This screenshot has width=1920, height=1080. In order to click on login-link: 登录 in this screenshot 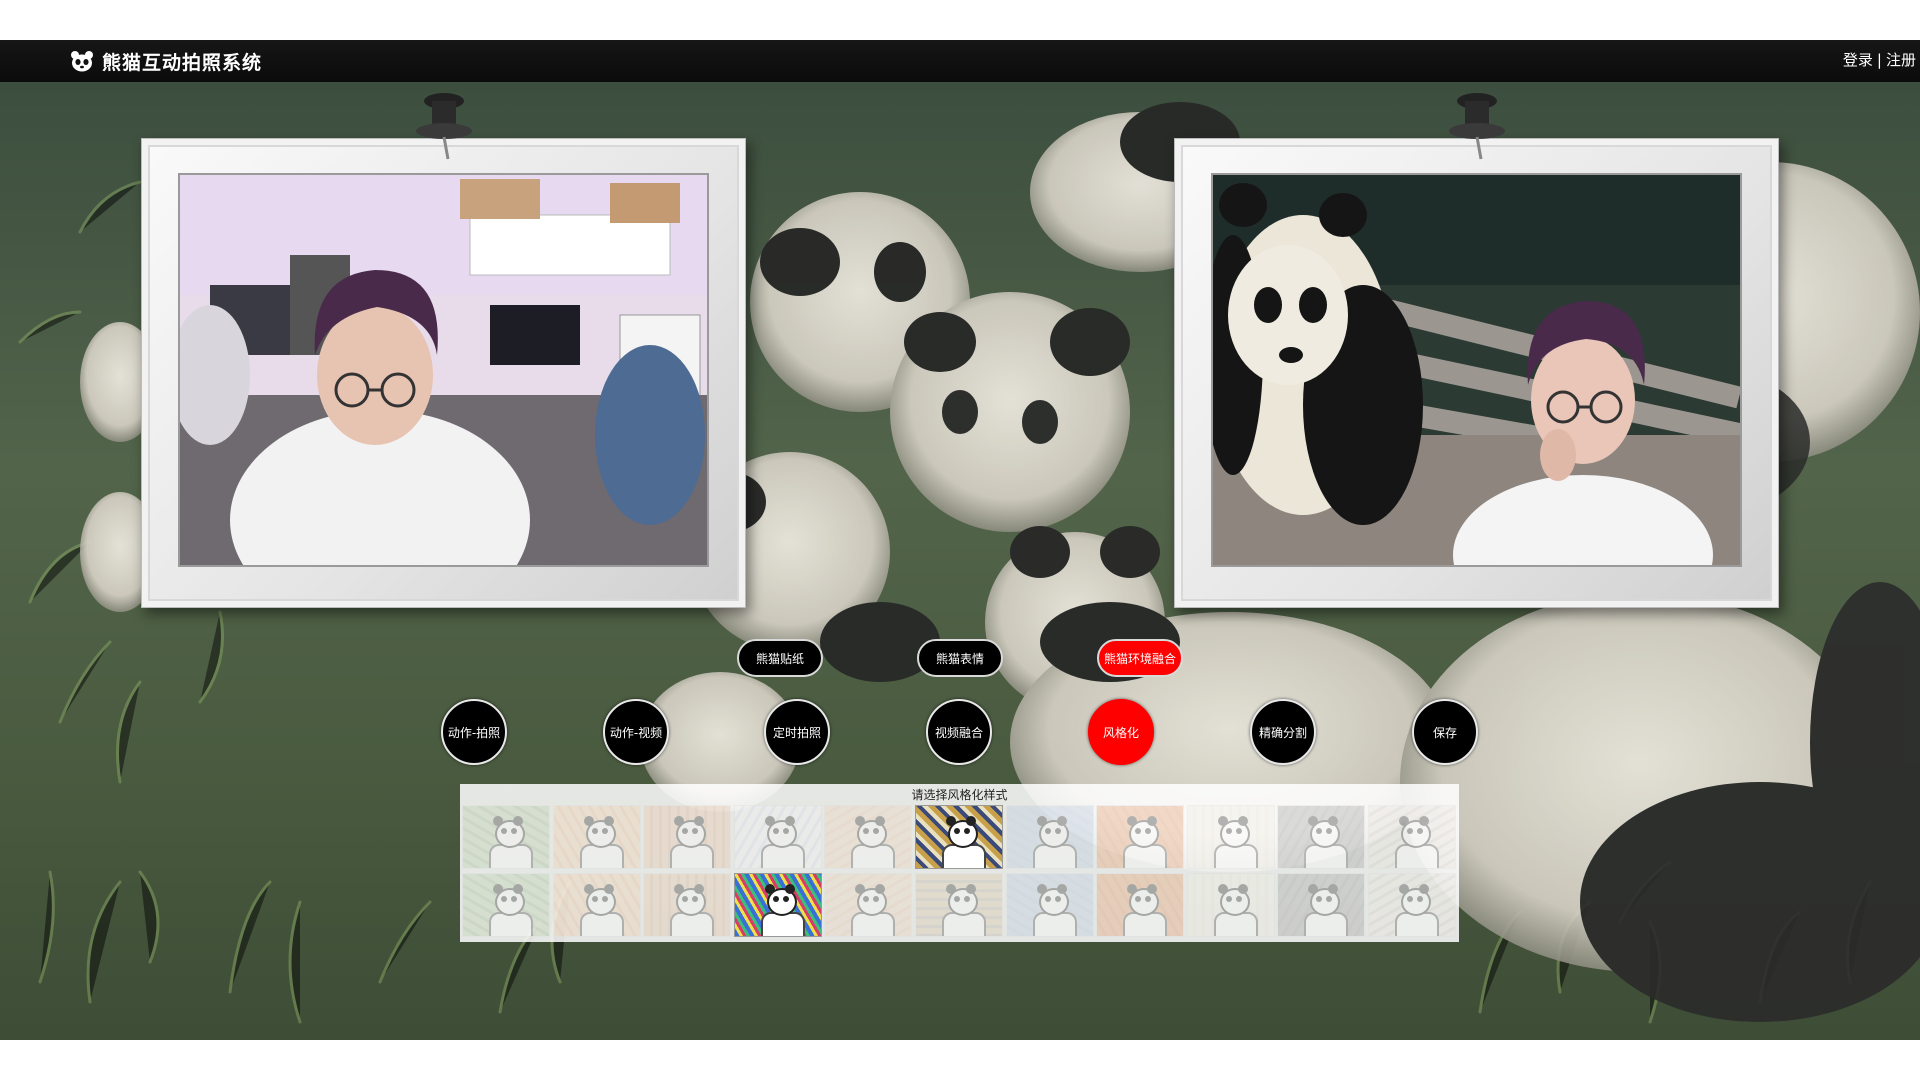, I will do `click(1858, 59)`.